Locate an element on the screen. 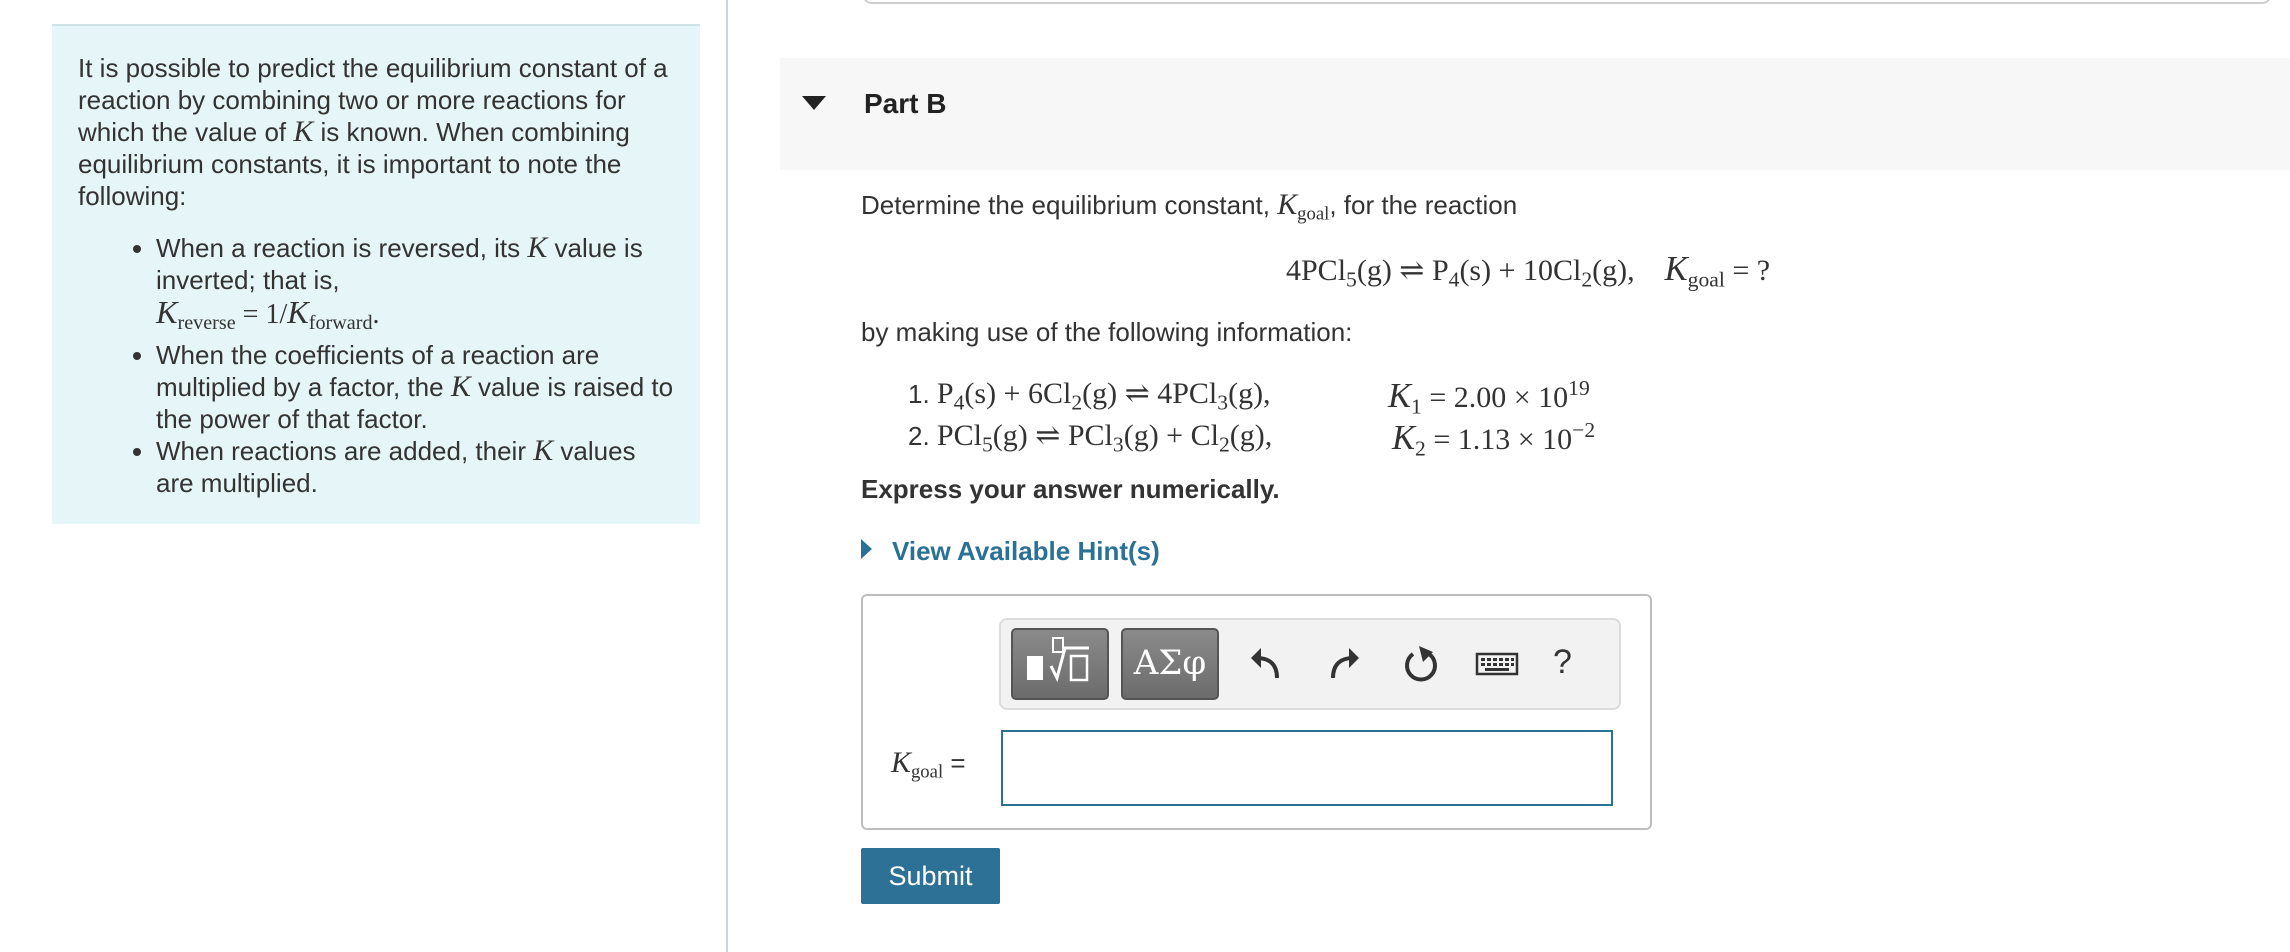  answer-instruction: Express your answer numerically. is located at coordinates (1070, 489).